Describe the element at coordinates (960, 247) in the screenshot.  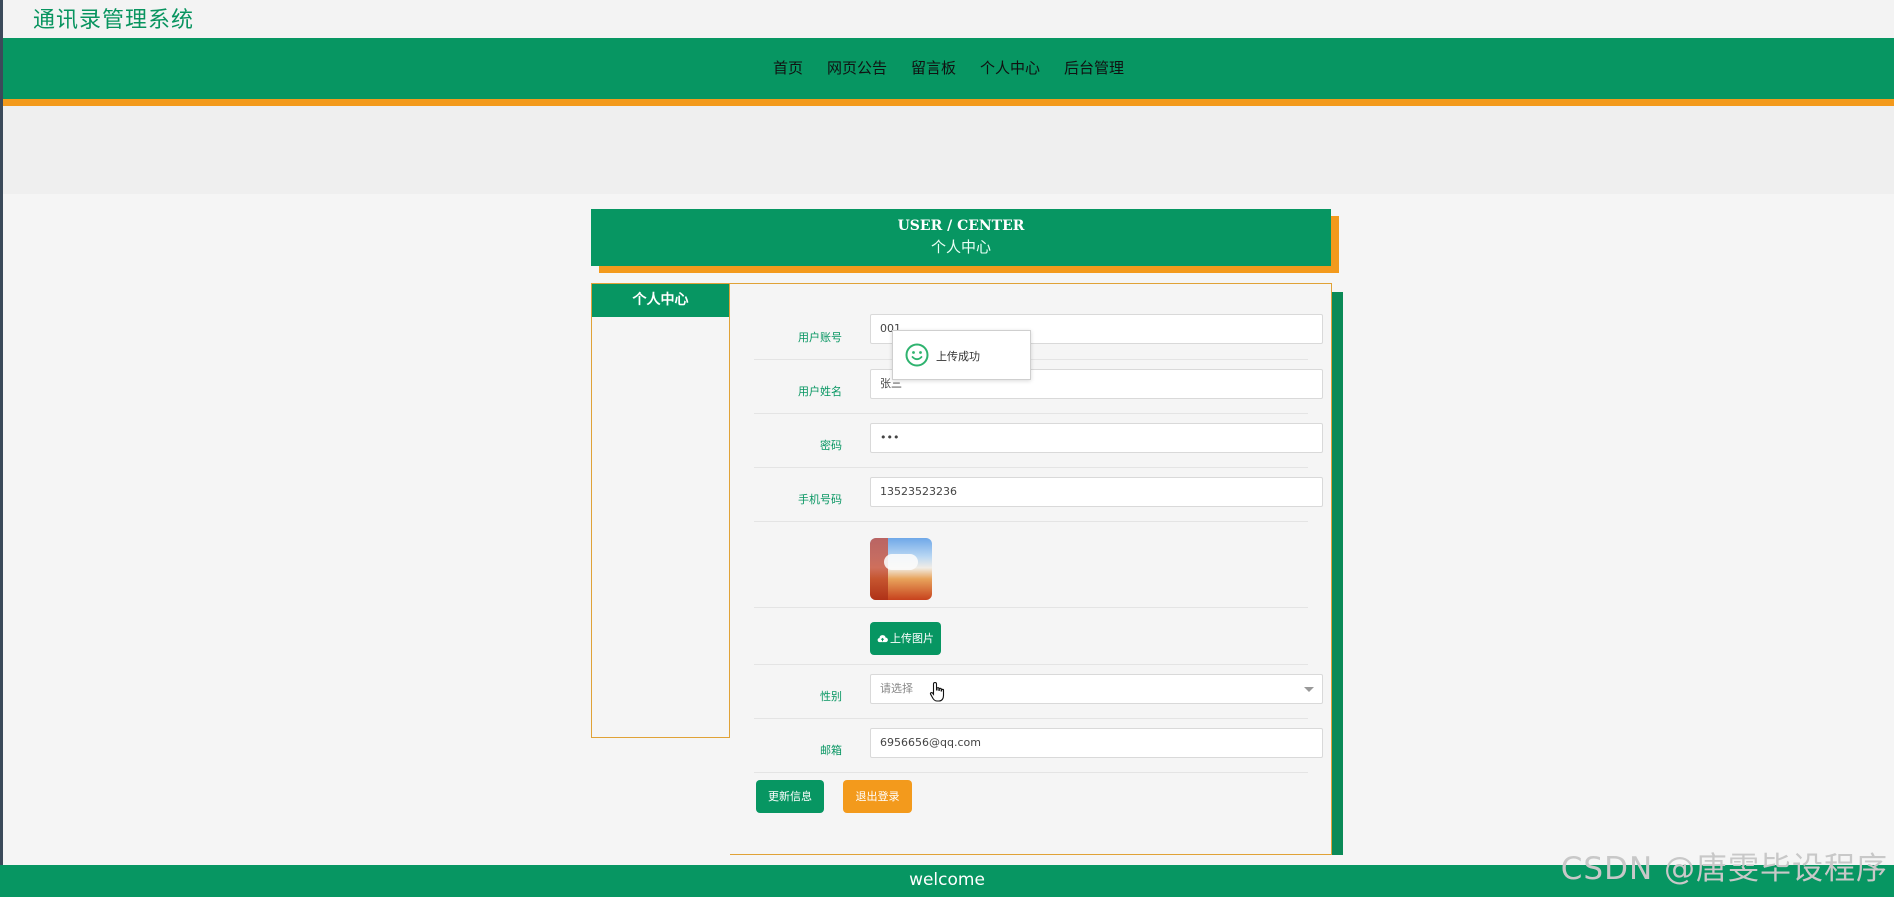
I see `header-title-cn: 个人中心` at that location.